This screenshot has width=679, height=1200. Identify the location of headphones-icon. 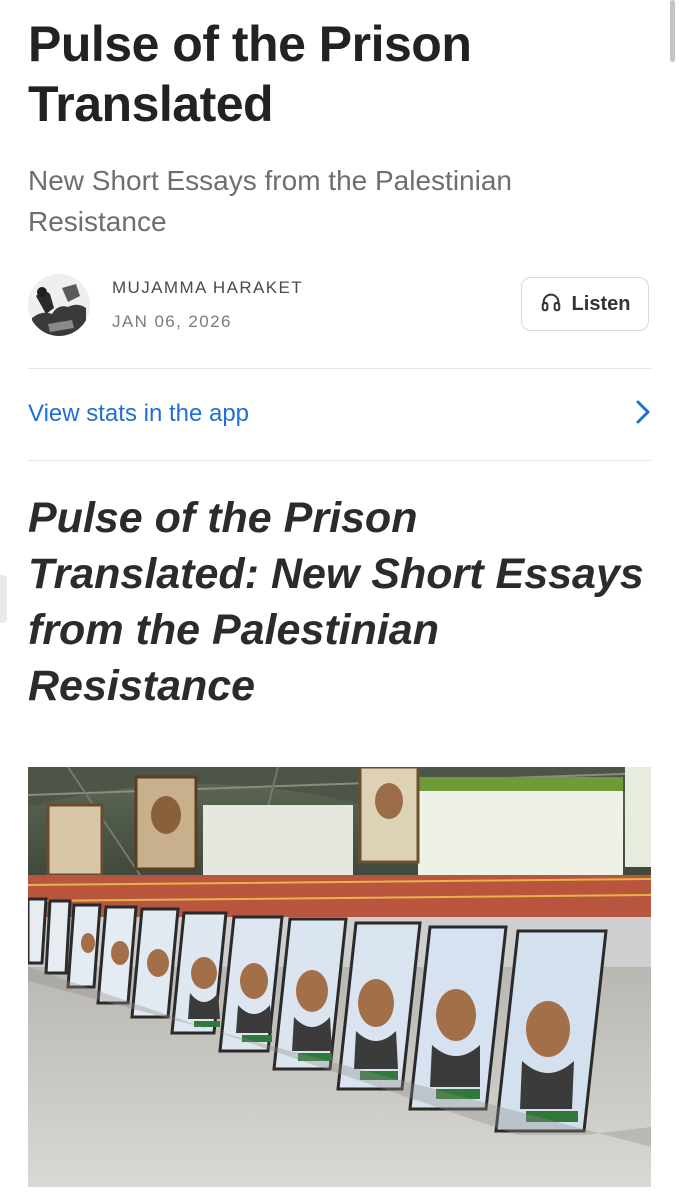
(551, 304).